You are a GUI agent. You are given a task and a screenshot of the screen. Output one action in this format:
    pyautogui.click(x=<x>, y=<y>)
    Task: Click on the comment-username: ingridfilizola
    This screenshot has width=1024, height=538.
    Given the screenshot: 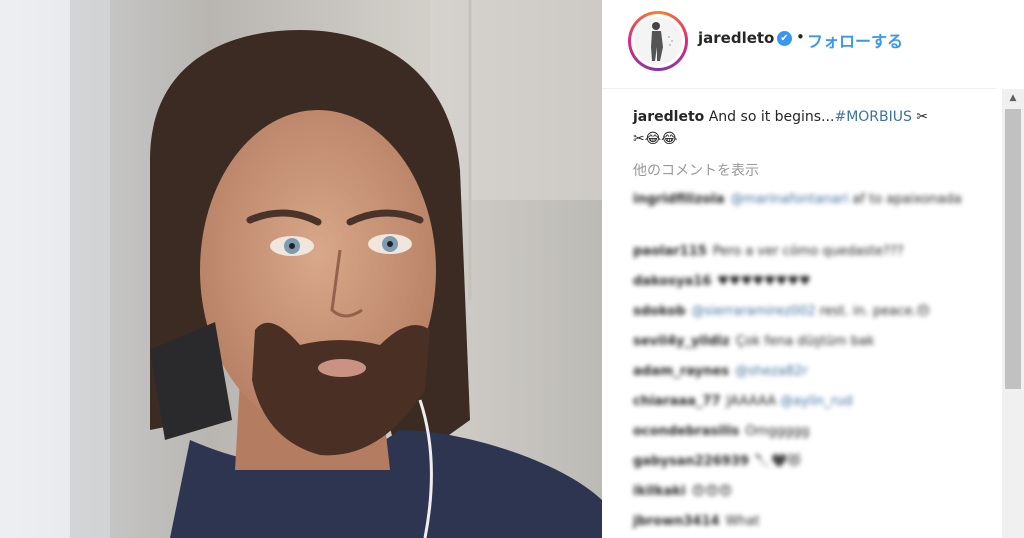 What is the action you would take?
    pyautogui.click(x=678, y=199)
    